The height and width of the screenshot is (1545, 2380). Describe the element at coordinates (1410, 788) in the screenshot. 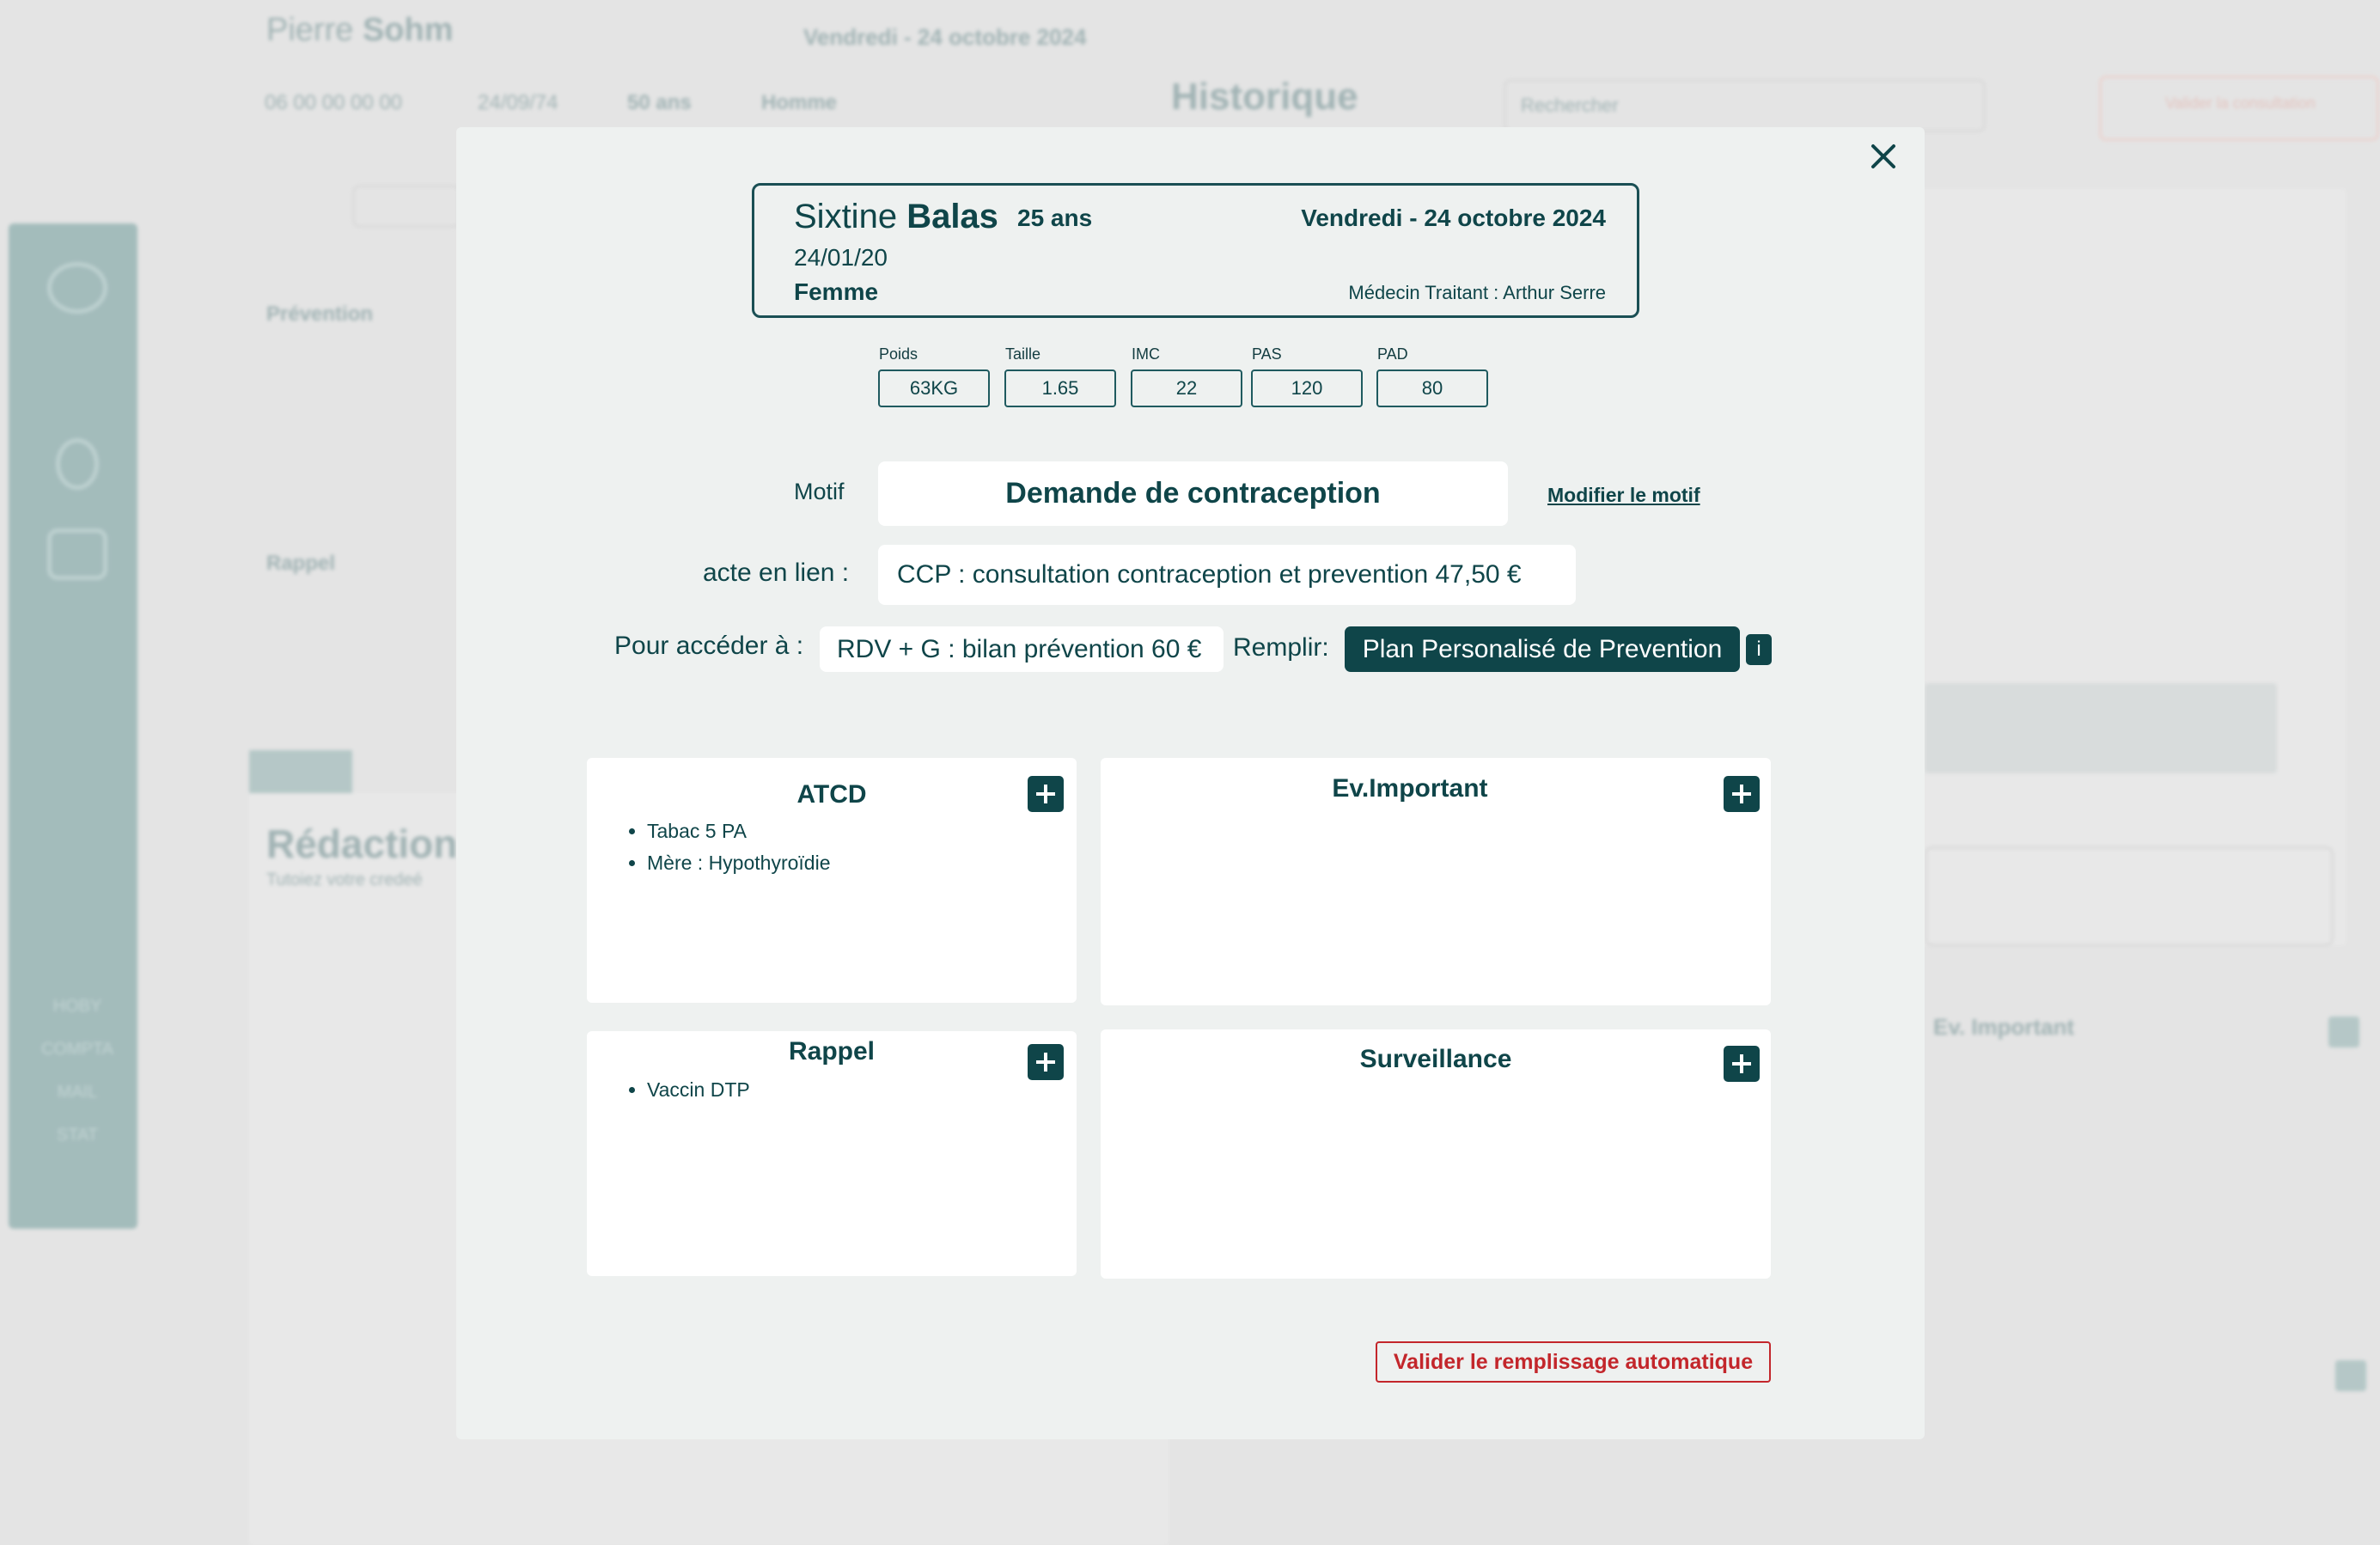

I see `ev-important-title: Ev.Important` at that location.